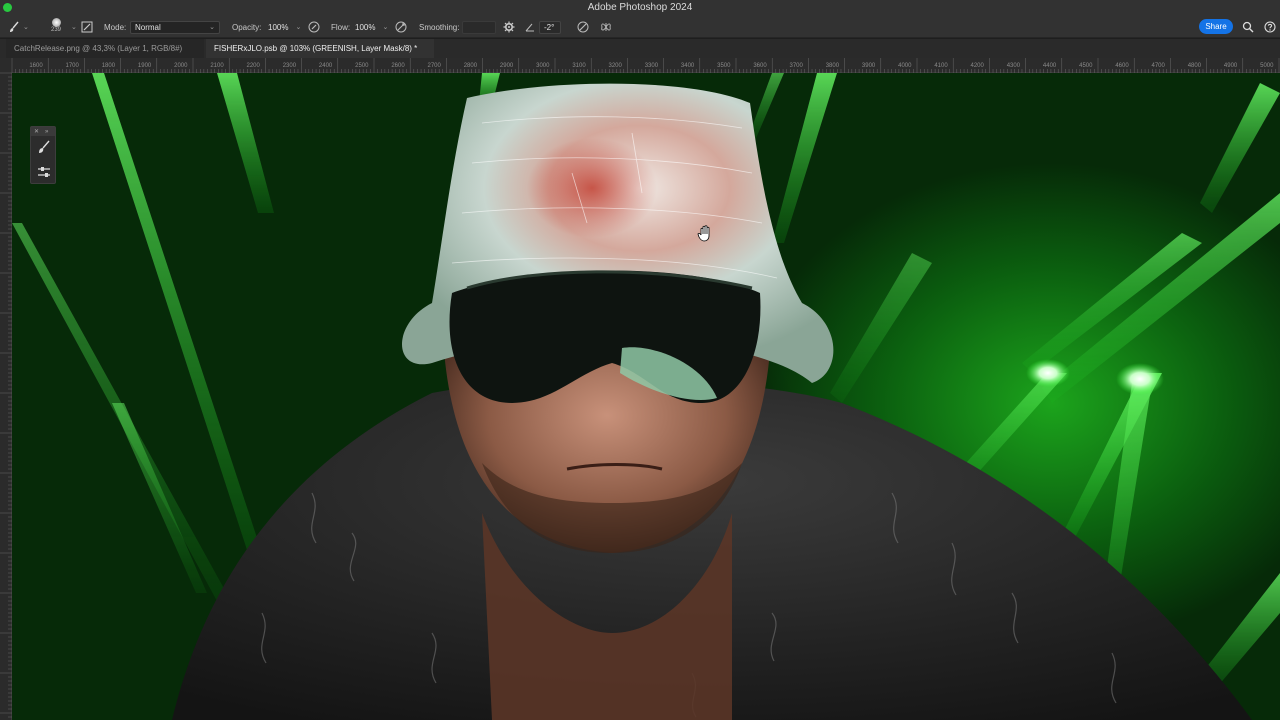 The width and height of the screenshot is (1280, 720). I want to click on ruler-vertical, so click(6, 396).